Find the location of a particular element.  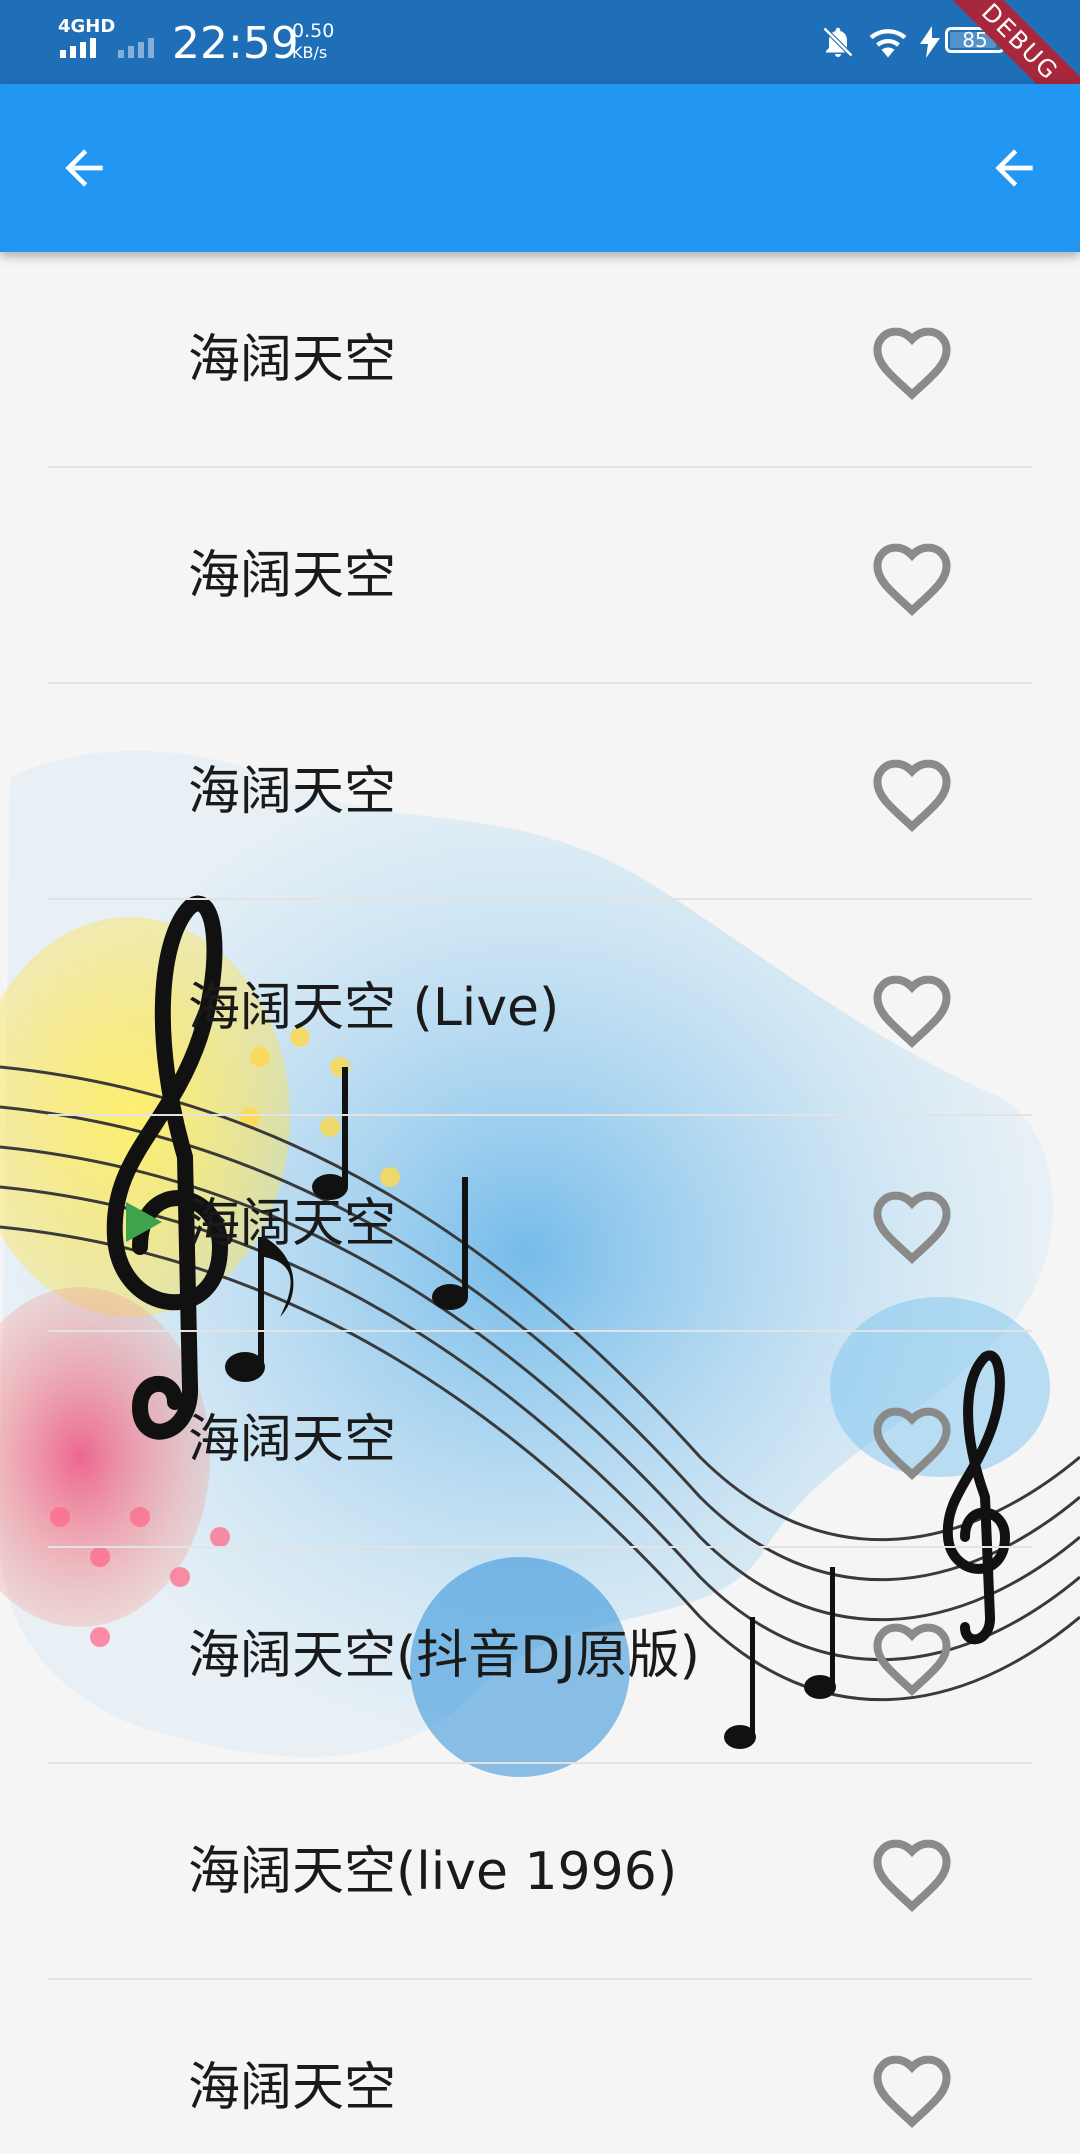

network-speed: 0.50 KB/s is located at coordinates (313, 41).